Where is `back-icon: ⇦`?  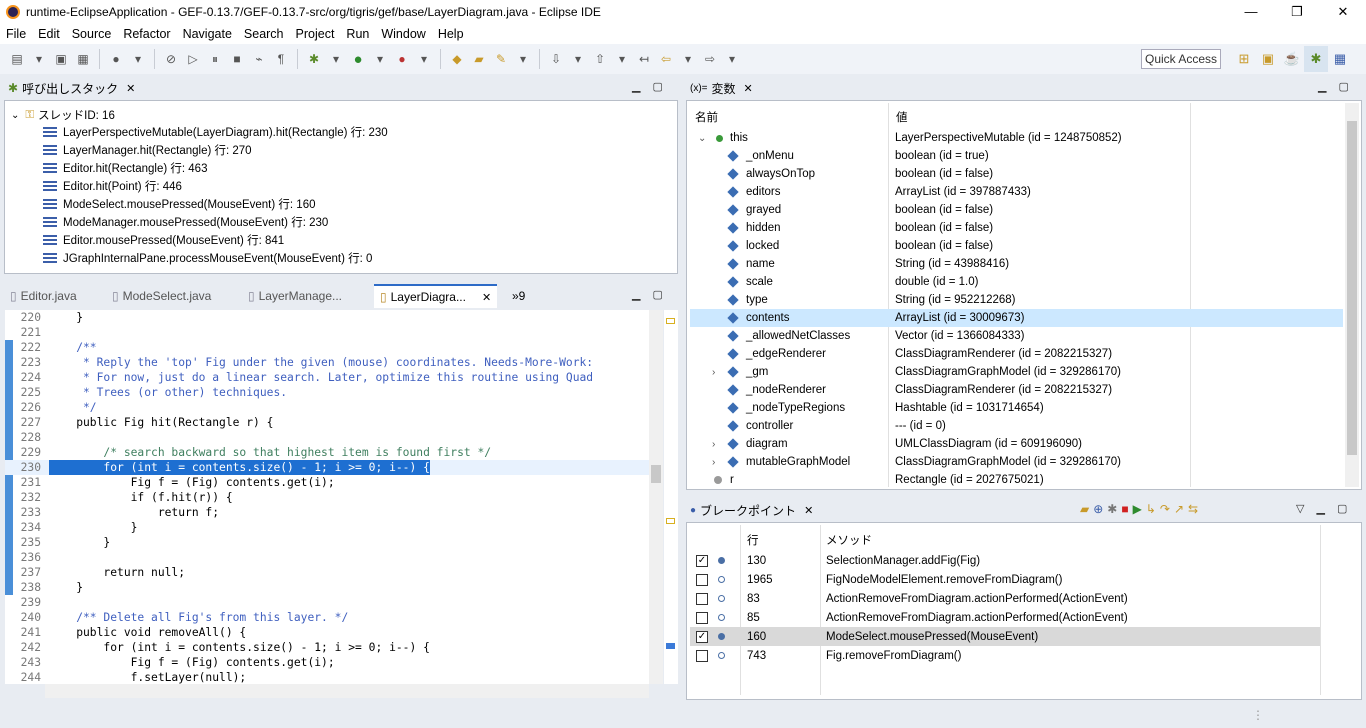
back-icon: ⇦ is located at coordinates (666, 59).